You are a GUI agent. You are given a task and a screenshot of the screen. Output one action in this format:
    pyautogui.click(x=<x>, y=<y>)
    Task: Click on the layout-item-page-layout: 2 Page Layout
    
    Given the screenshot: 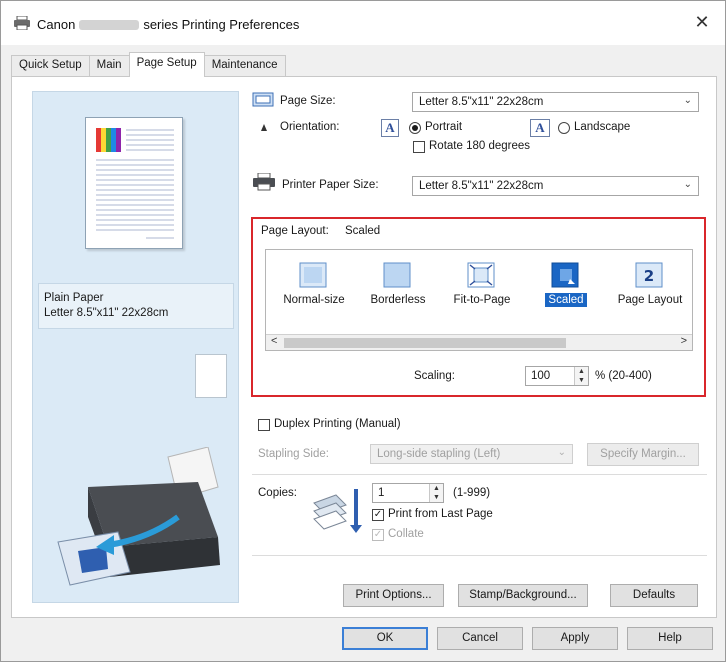 What is the action you would take?
    pyautogui.click(x=650, y=294)
    